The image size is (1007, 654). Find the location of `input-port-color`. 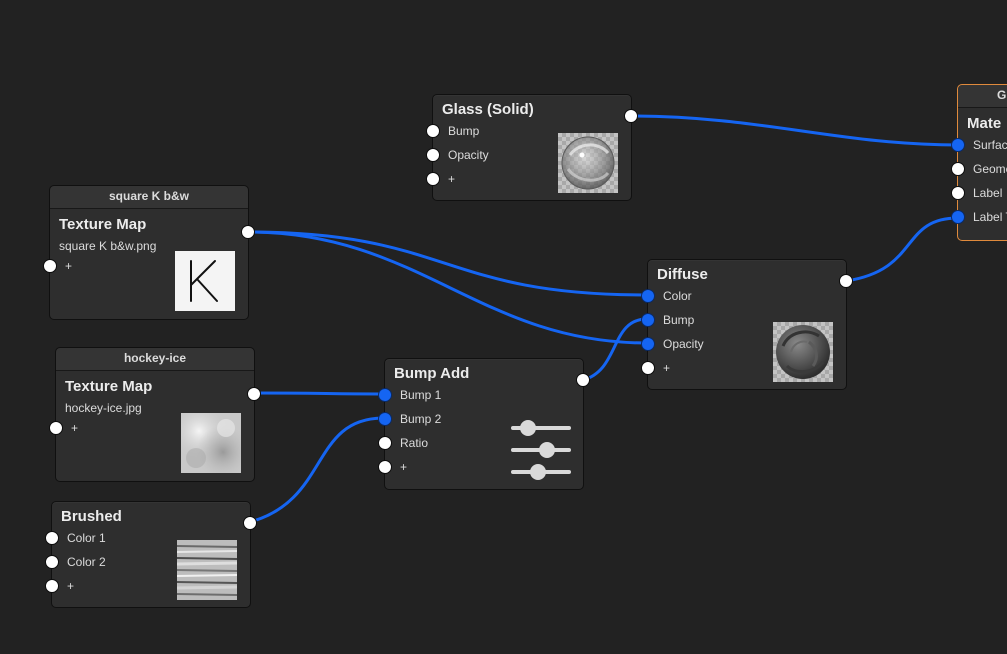

input-port-color is located at coordinates (648, 296).